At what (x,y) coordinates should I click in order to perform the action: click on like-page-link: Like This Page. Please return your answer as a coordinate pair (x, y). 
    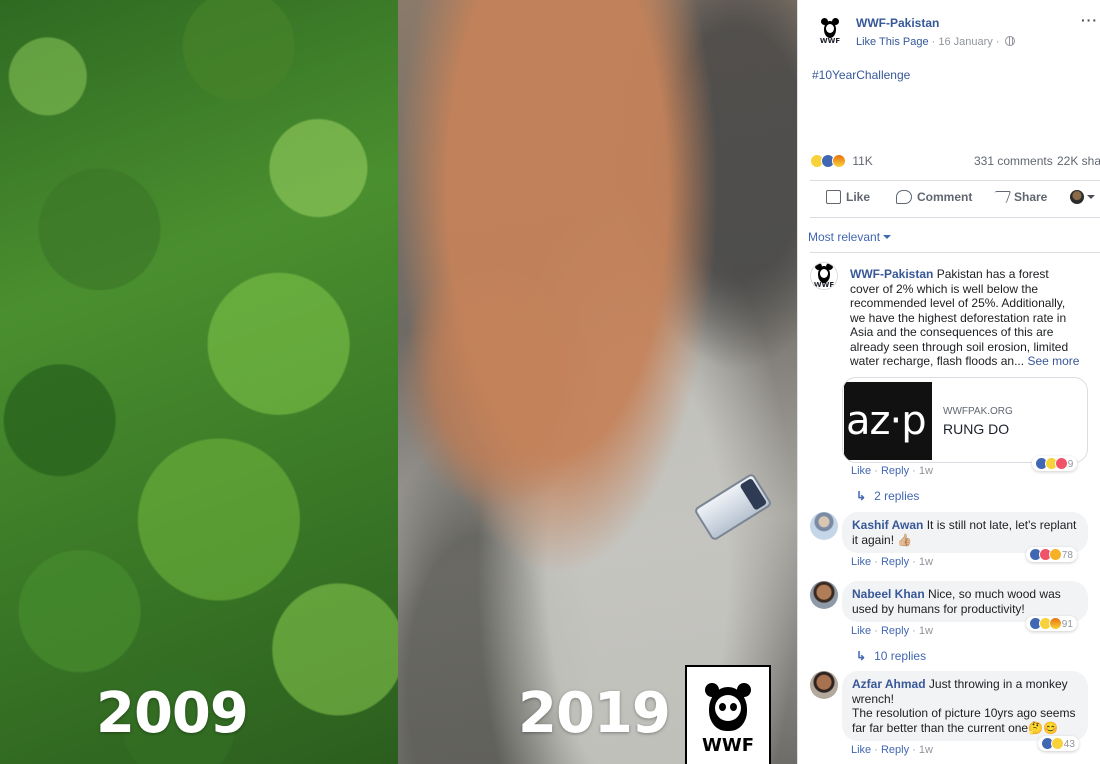
    Looking at the image, I should click on (892, 42).